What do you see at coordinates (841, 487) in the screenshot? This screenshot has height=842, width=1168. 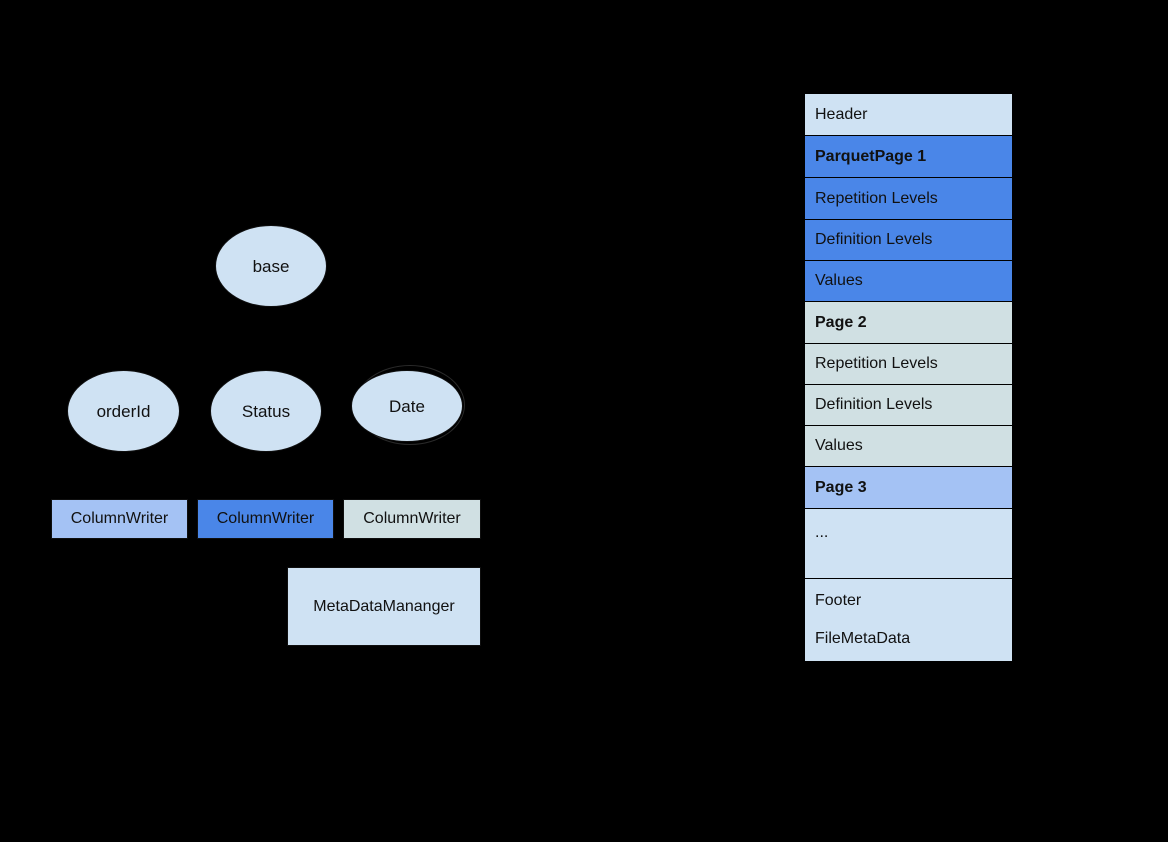 I see `file-layout-row-label: Page 3` at bounding box center [841, 487].